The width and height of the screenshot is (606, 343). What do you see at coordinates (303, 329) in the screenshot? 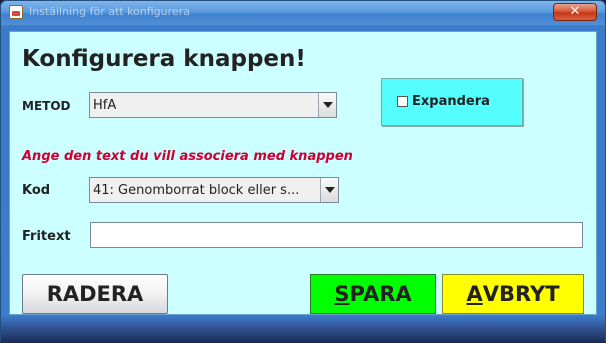
I see `window-bottom-border` at bounding box center [303, 329].